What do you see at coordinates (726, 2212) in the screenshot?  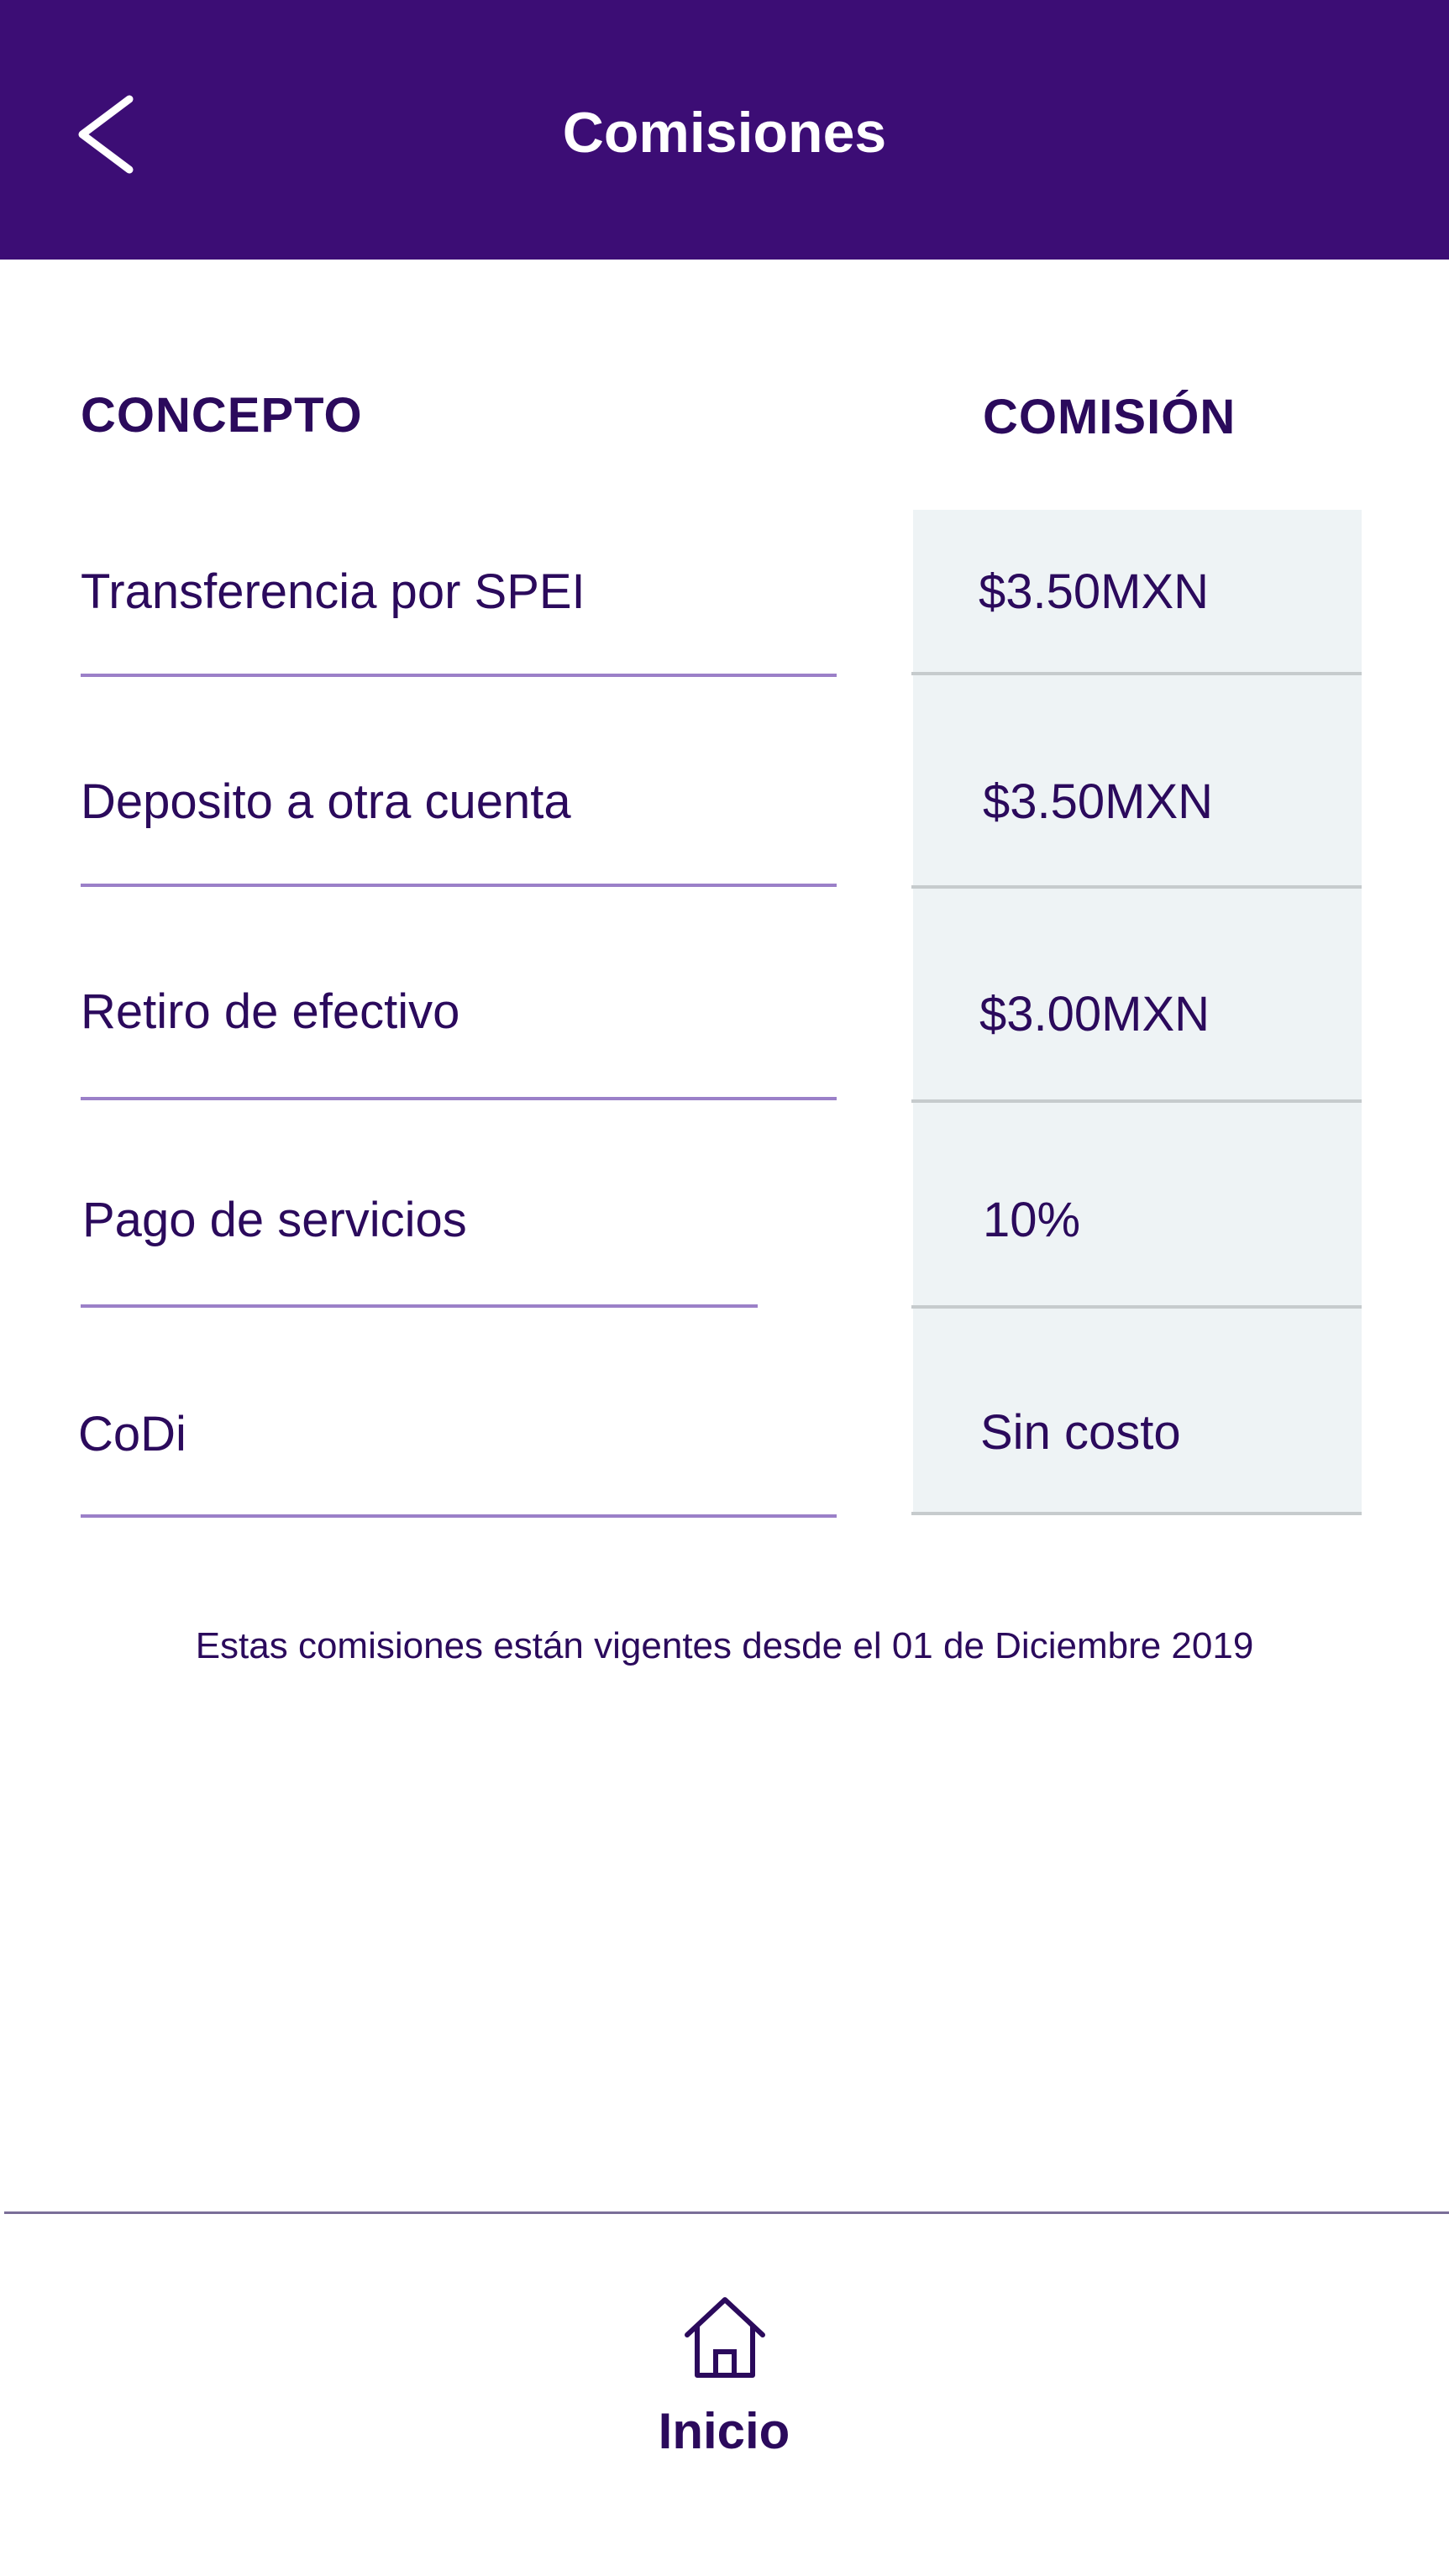 I see `tabbar-divider` at bounding box center [726, 2212].